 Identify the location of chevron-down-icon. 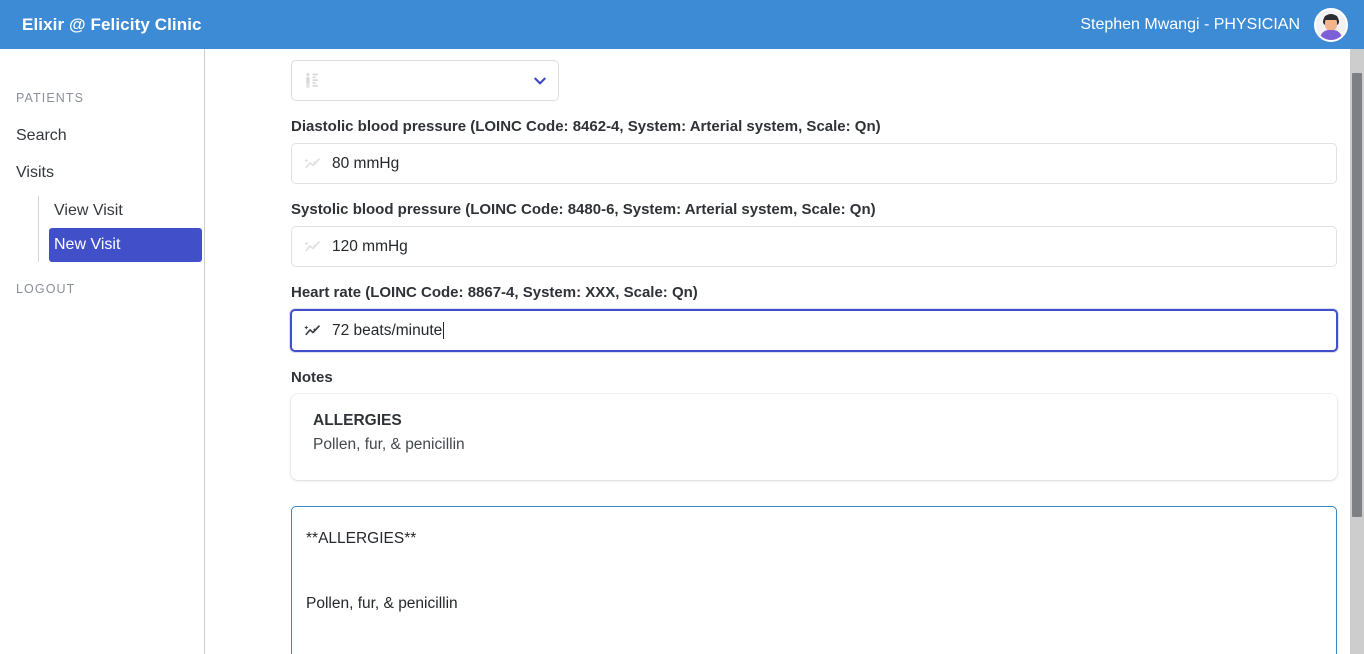
(540, 81).